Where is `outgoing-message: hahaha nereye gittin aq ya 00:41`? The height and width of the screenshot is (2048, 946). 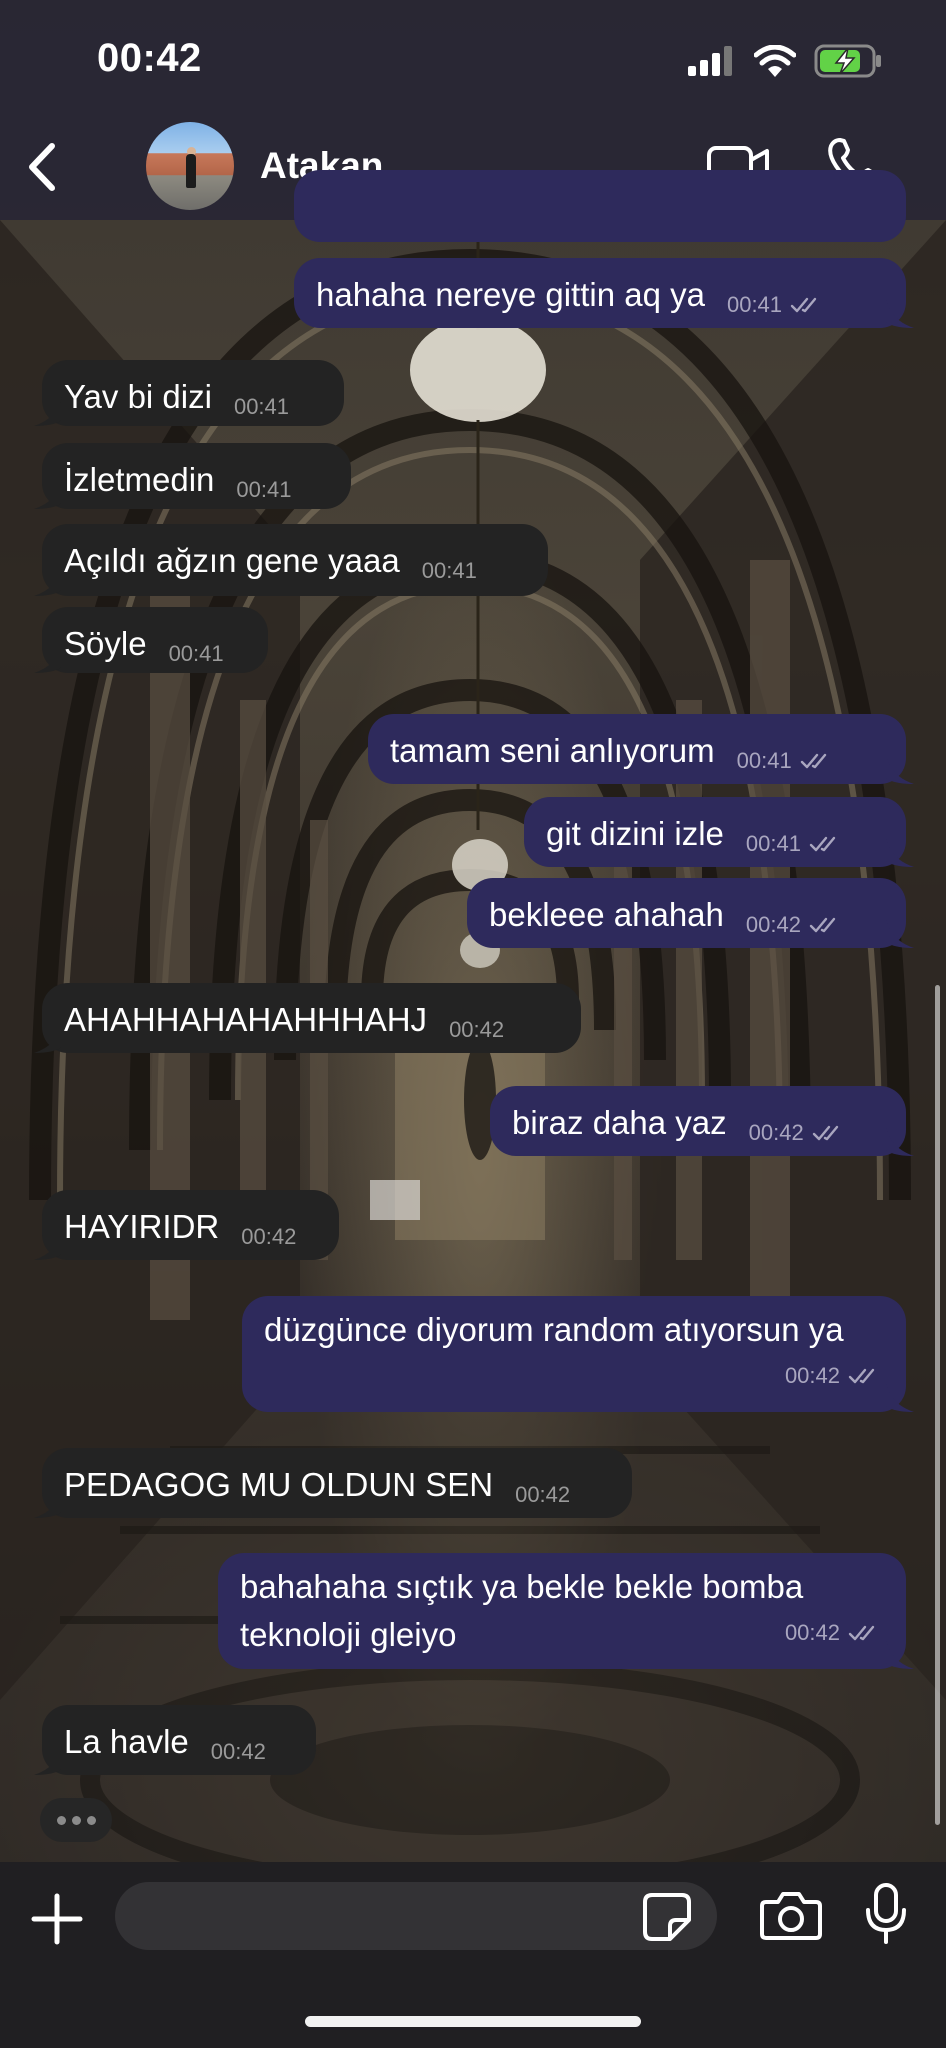
outgoing-message: hahaha nereye gittin aq ya 00:41 is located at coordinates (604, 293).